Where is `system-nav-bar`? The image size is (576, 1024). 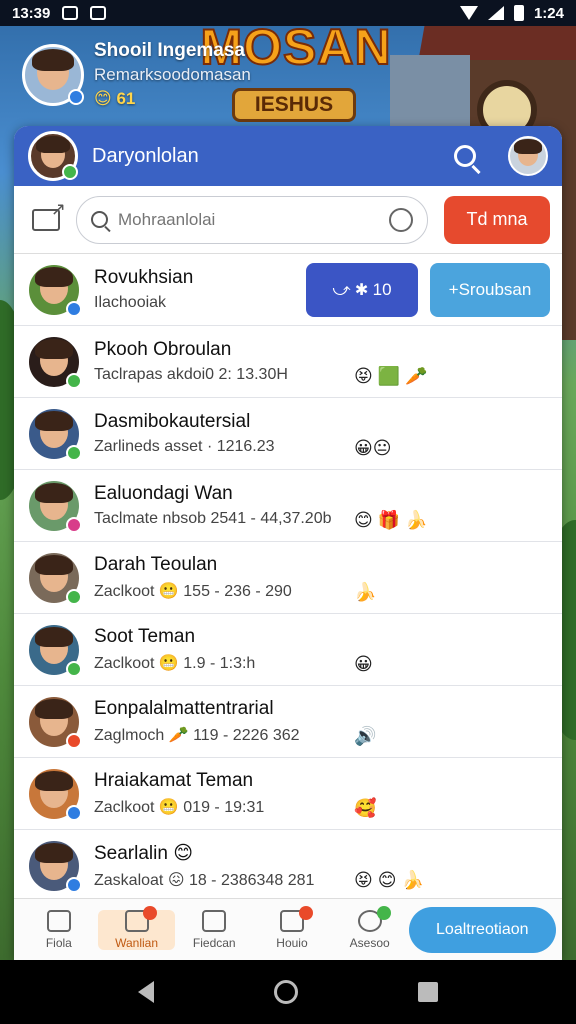 system-nav-bar is located at coordinates (288, 992).